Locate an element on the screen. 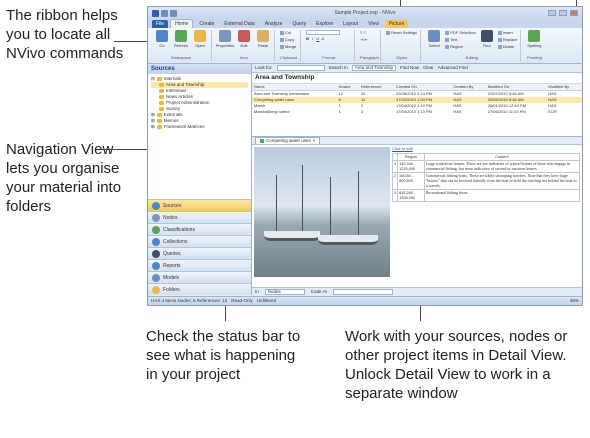 The width and height of the screenshot is (590, 438). advanced-find-button: Advanced Find is located at coordinates (453, 68).